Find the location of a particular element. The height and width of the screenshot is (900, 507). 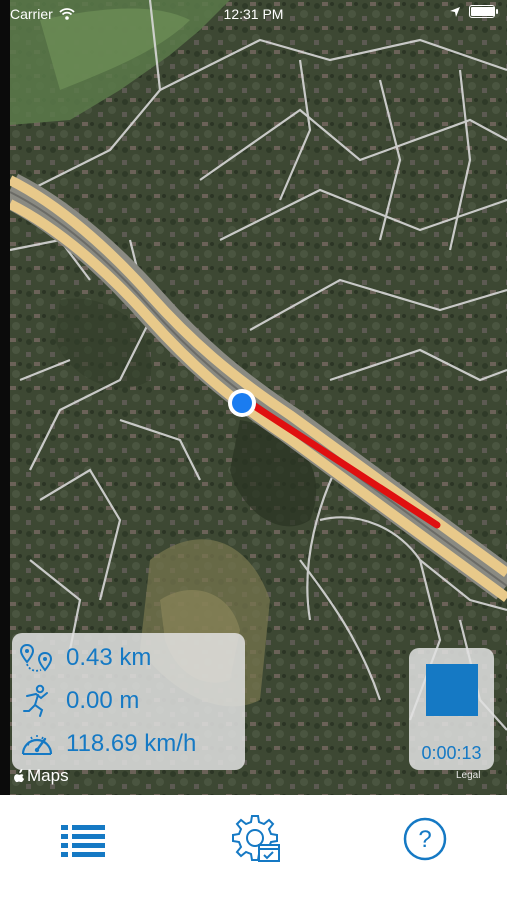

altitude-icon is located at coordinates (37, 701).